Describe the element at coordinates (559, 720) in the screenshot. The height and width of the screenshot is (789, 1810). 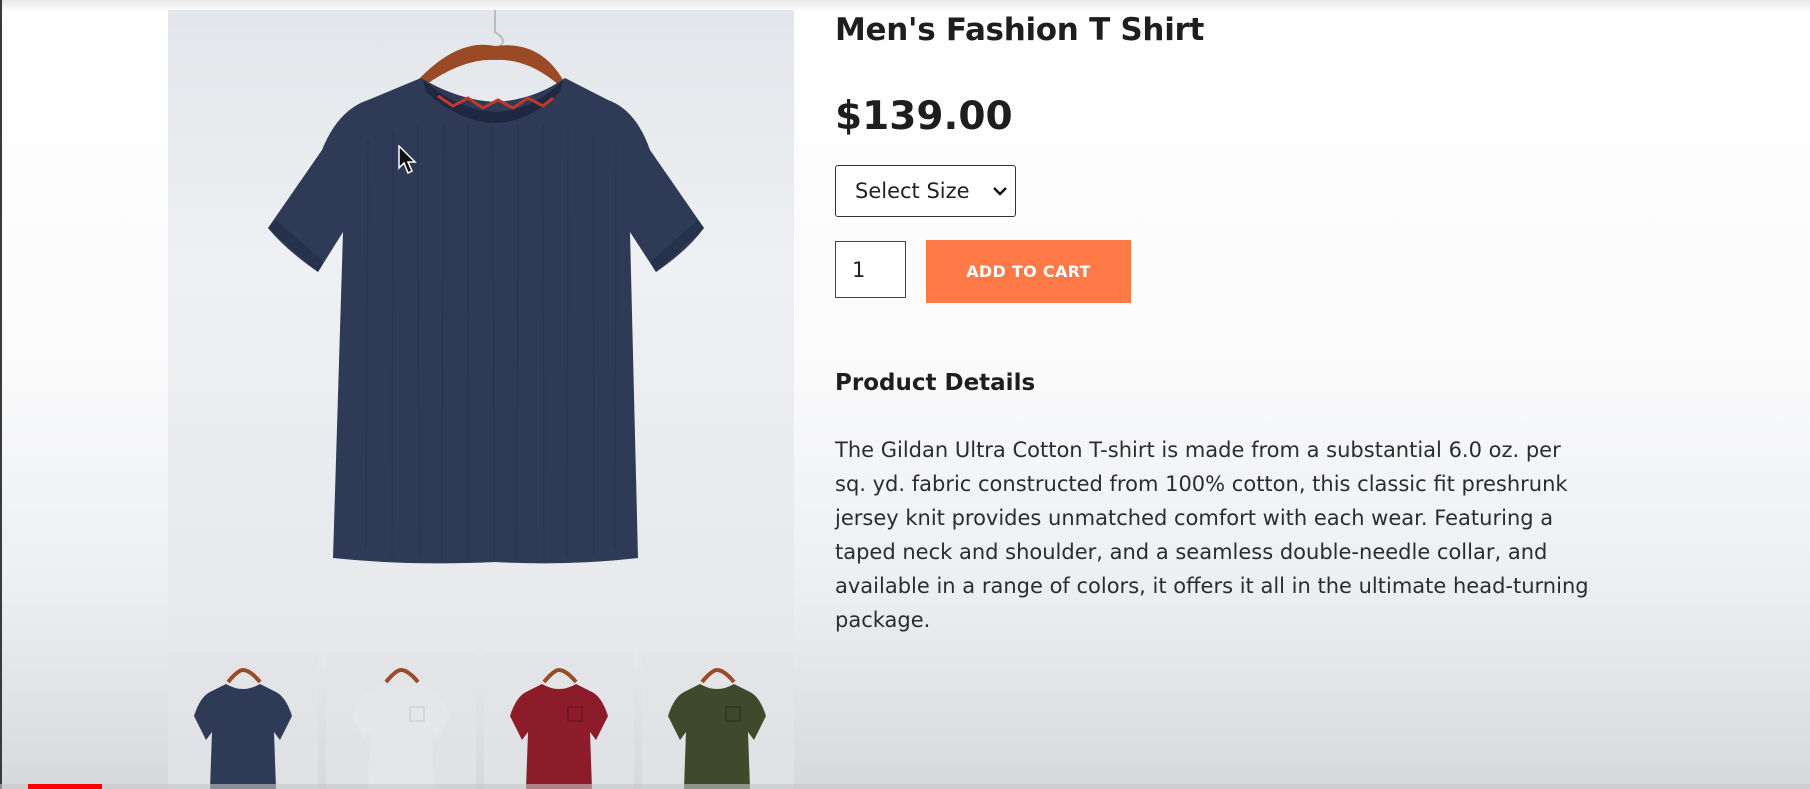
I see `thumbnail-red` at that location.